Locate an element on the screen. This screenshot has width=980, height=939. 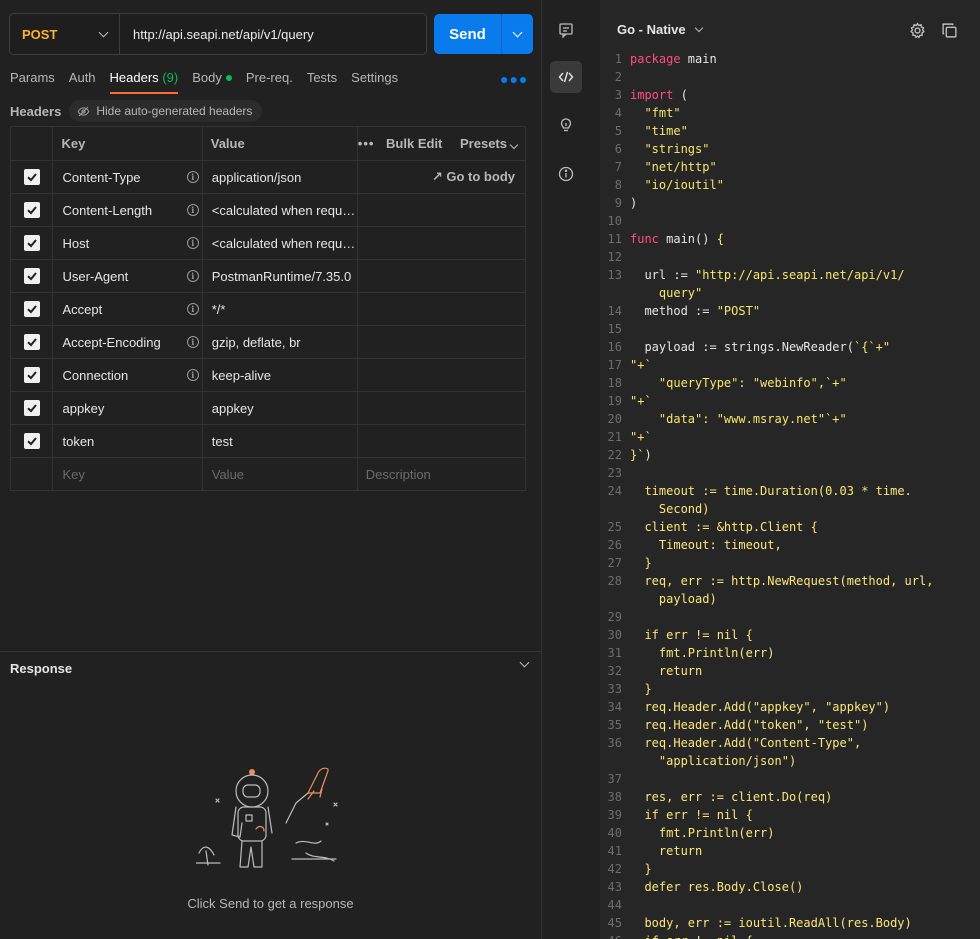
bulk-edit-button: Bulk Edit is located at coordinates (414, 143).